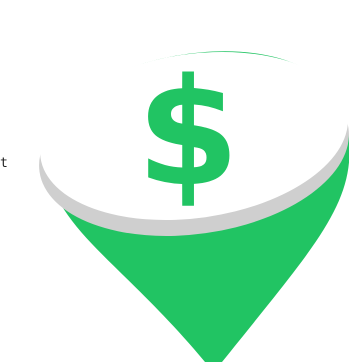  I want to click on dollar-symbol: $, so click(188, 133).